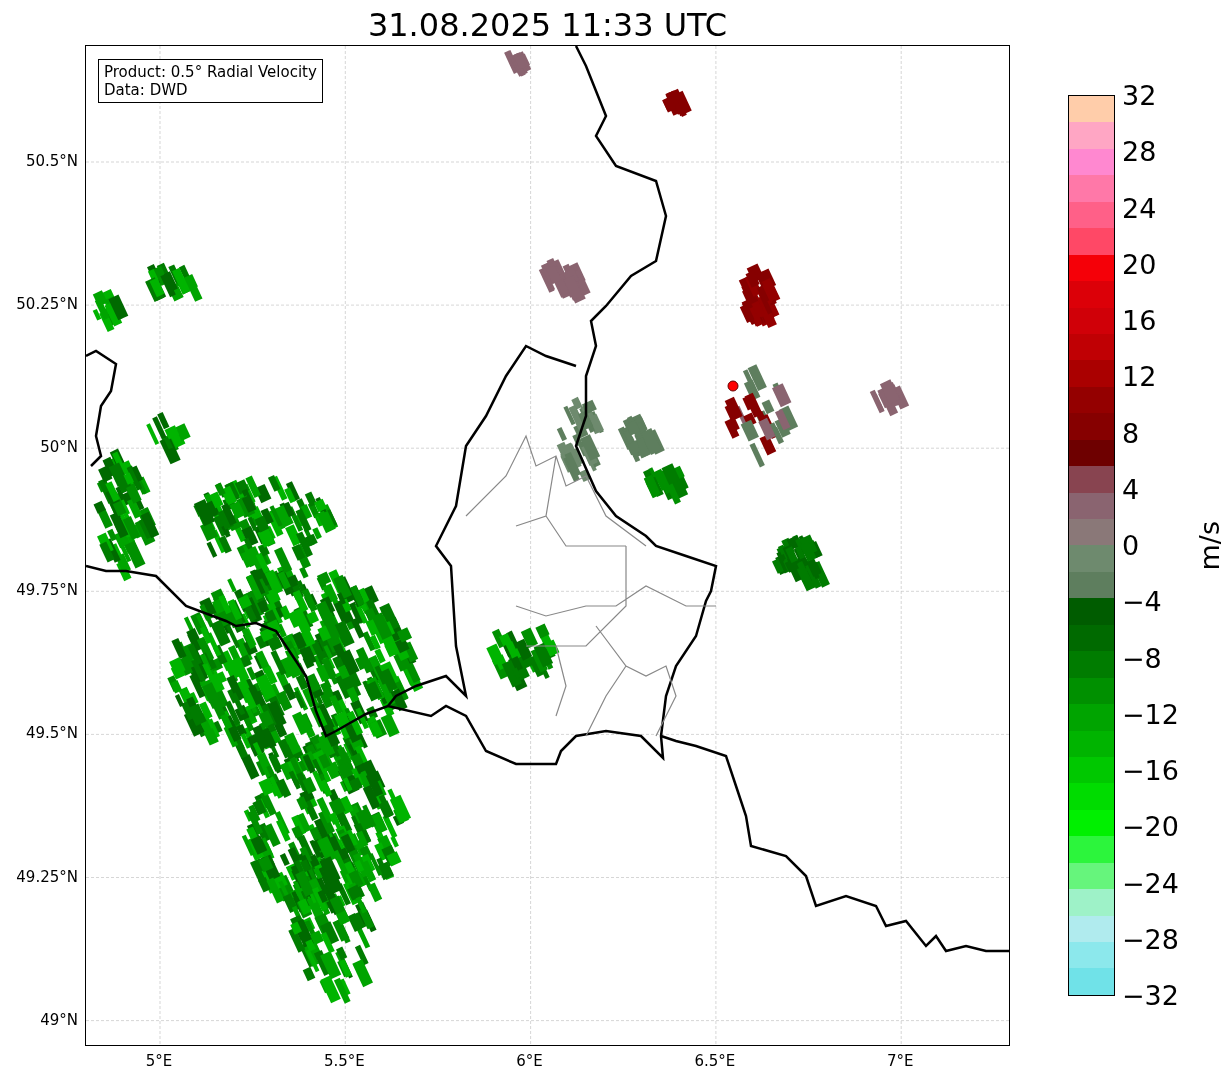 The image size is (1225, 1081). What do you see at coordinates (1139, 207) in the screenshot?
I see `colorbar-tick-label: 24` at bounding box center [1139, 207].